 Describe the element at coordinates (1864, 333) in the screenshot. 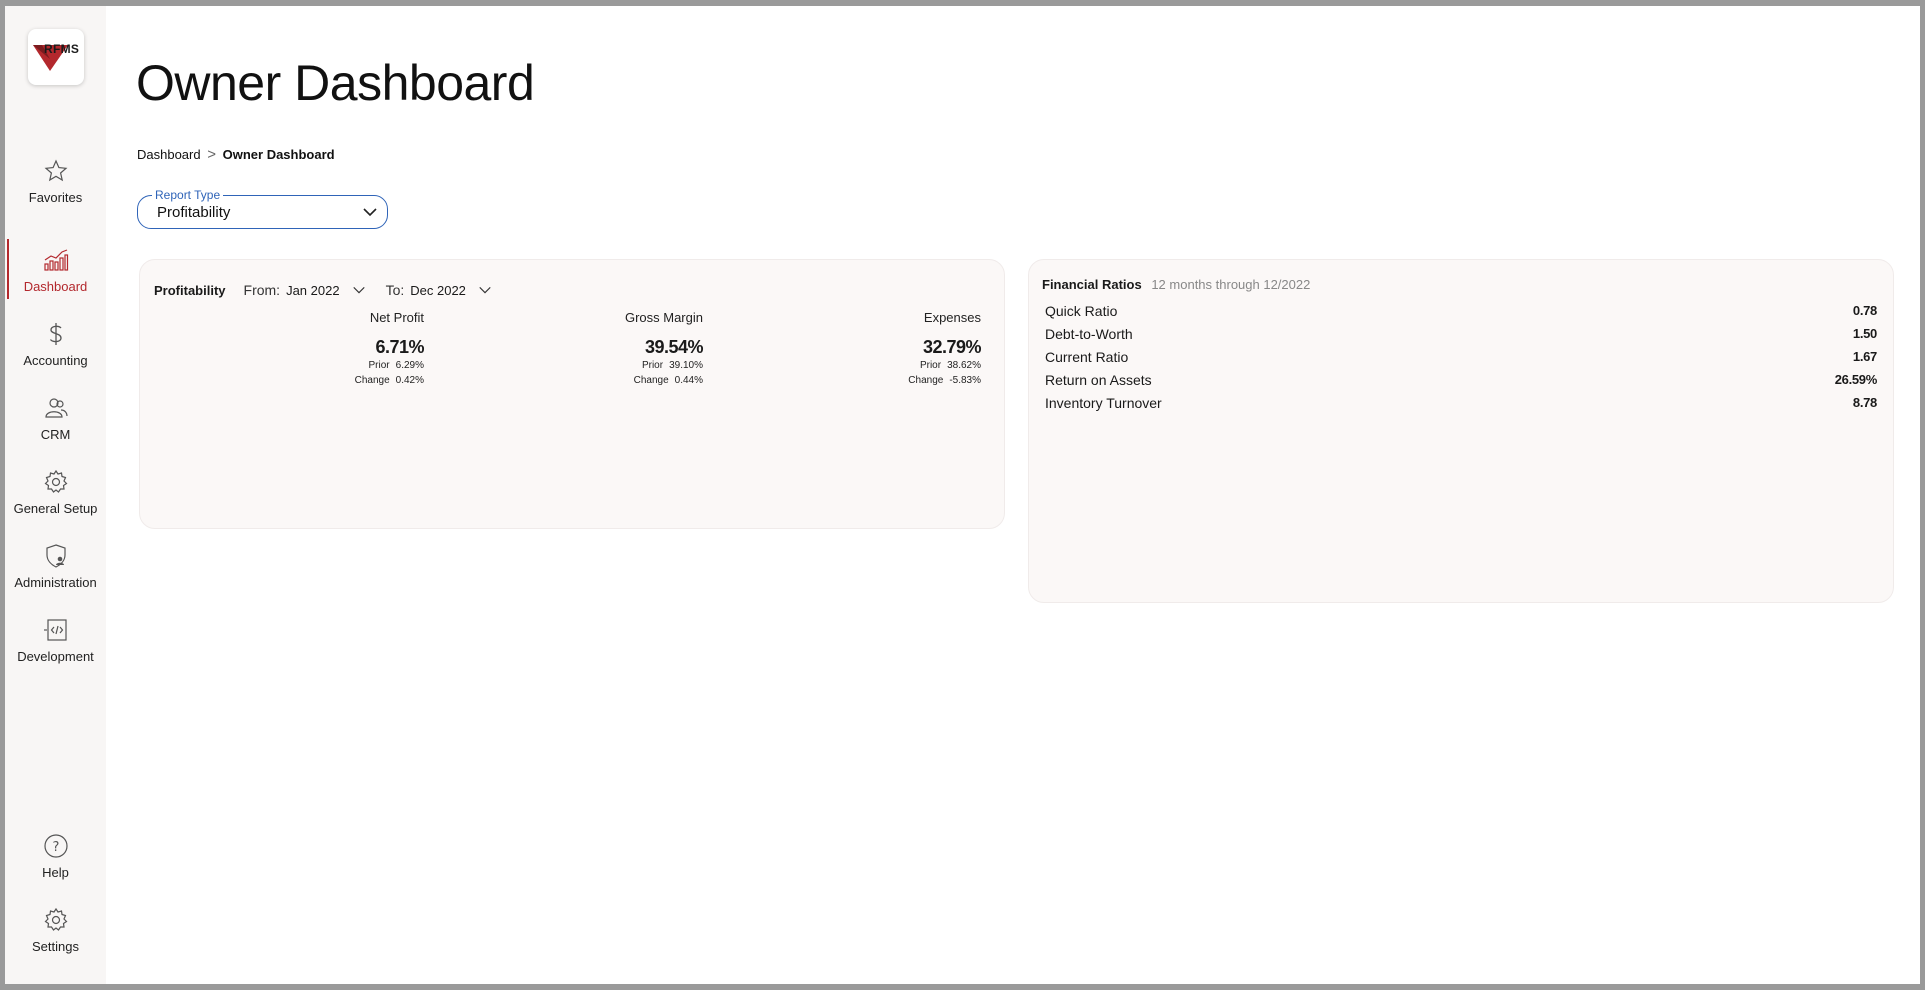

I see `ratio-value: 1.50` at that location.